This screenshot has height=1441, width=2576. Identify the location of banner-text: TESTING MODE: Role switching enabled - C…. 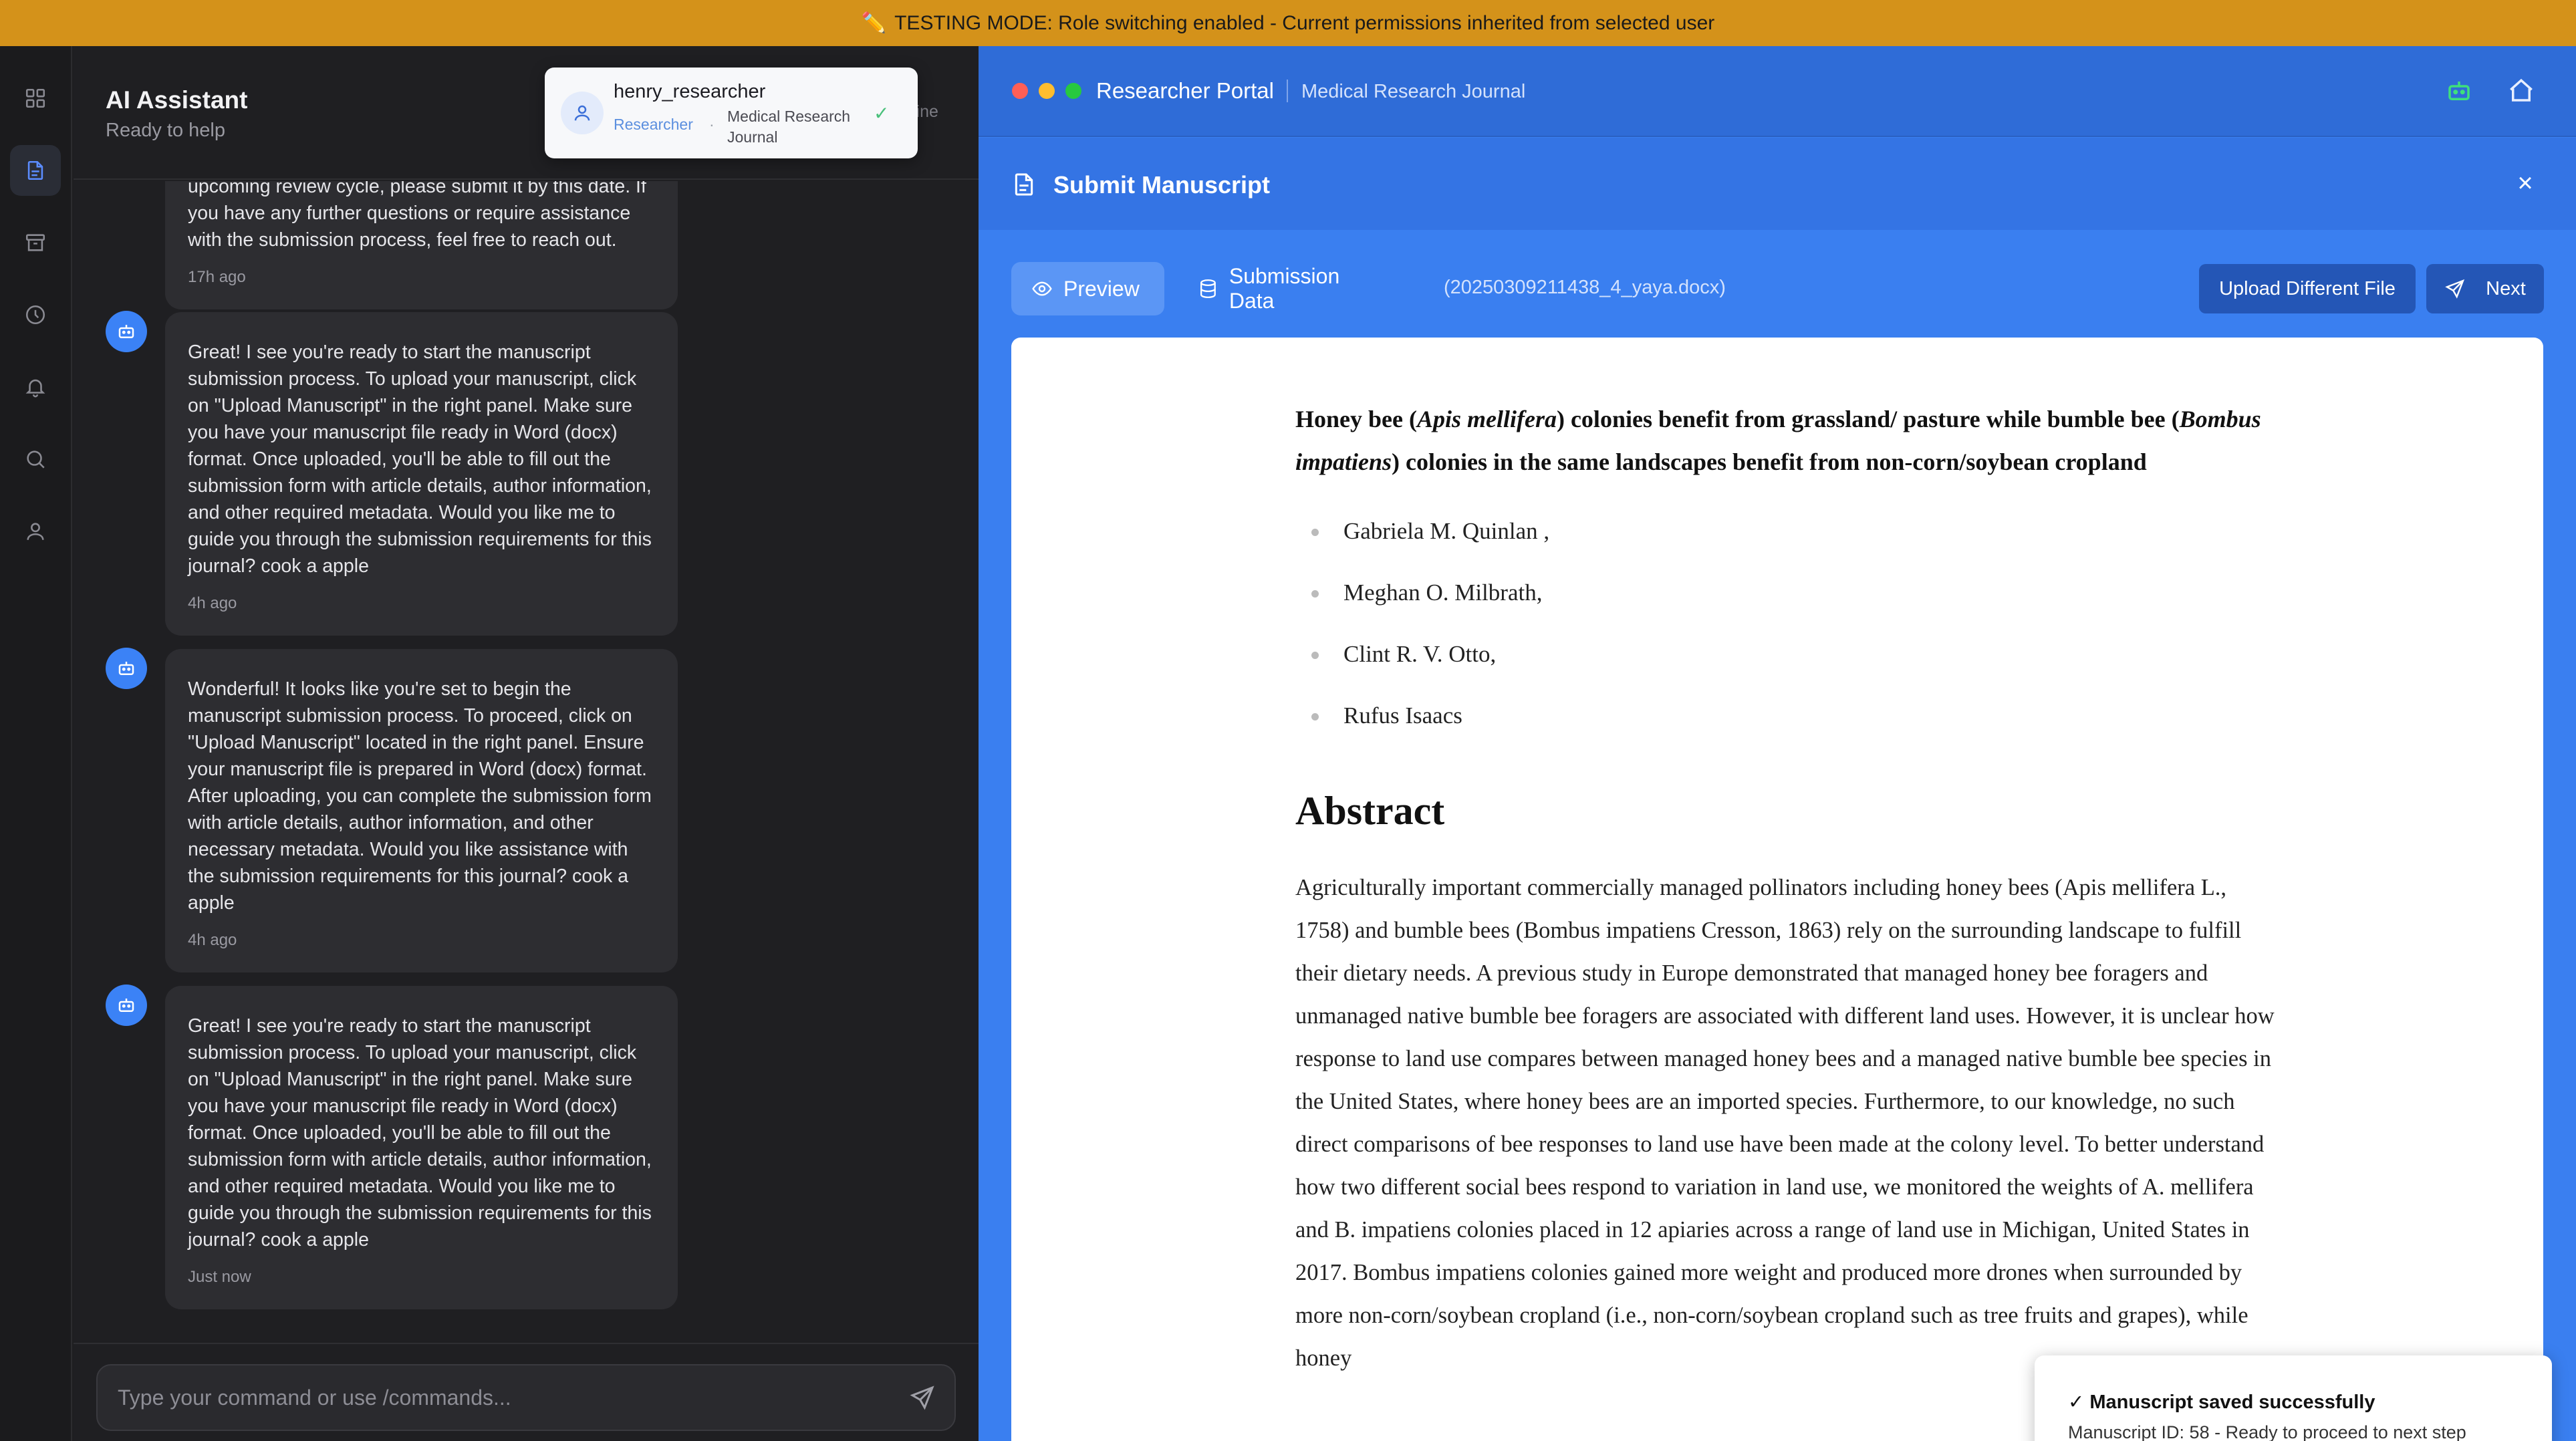
(1305, 23).